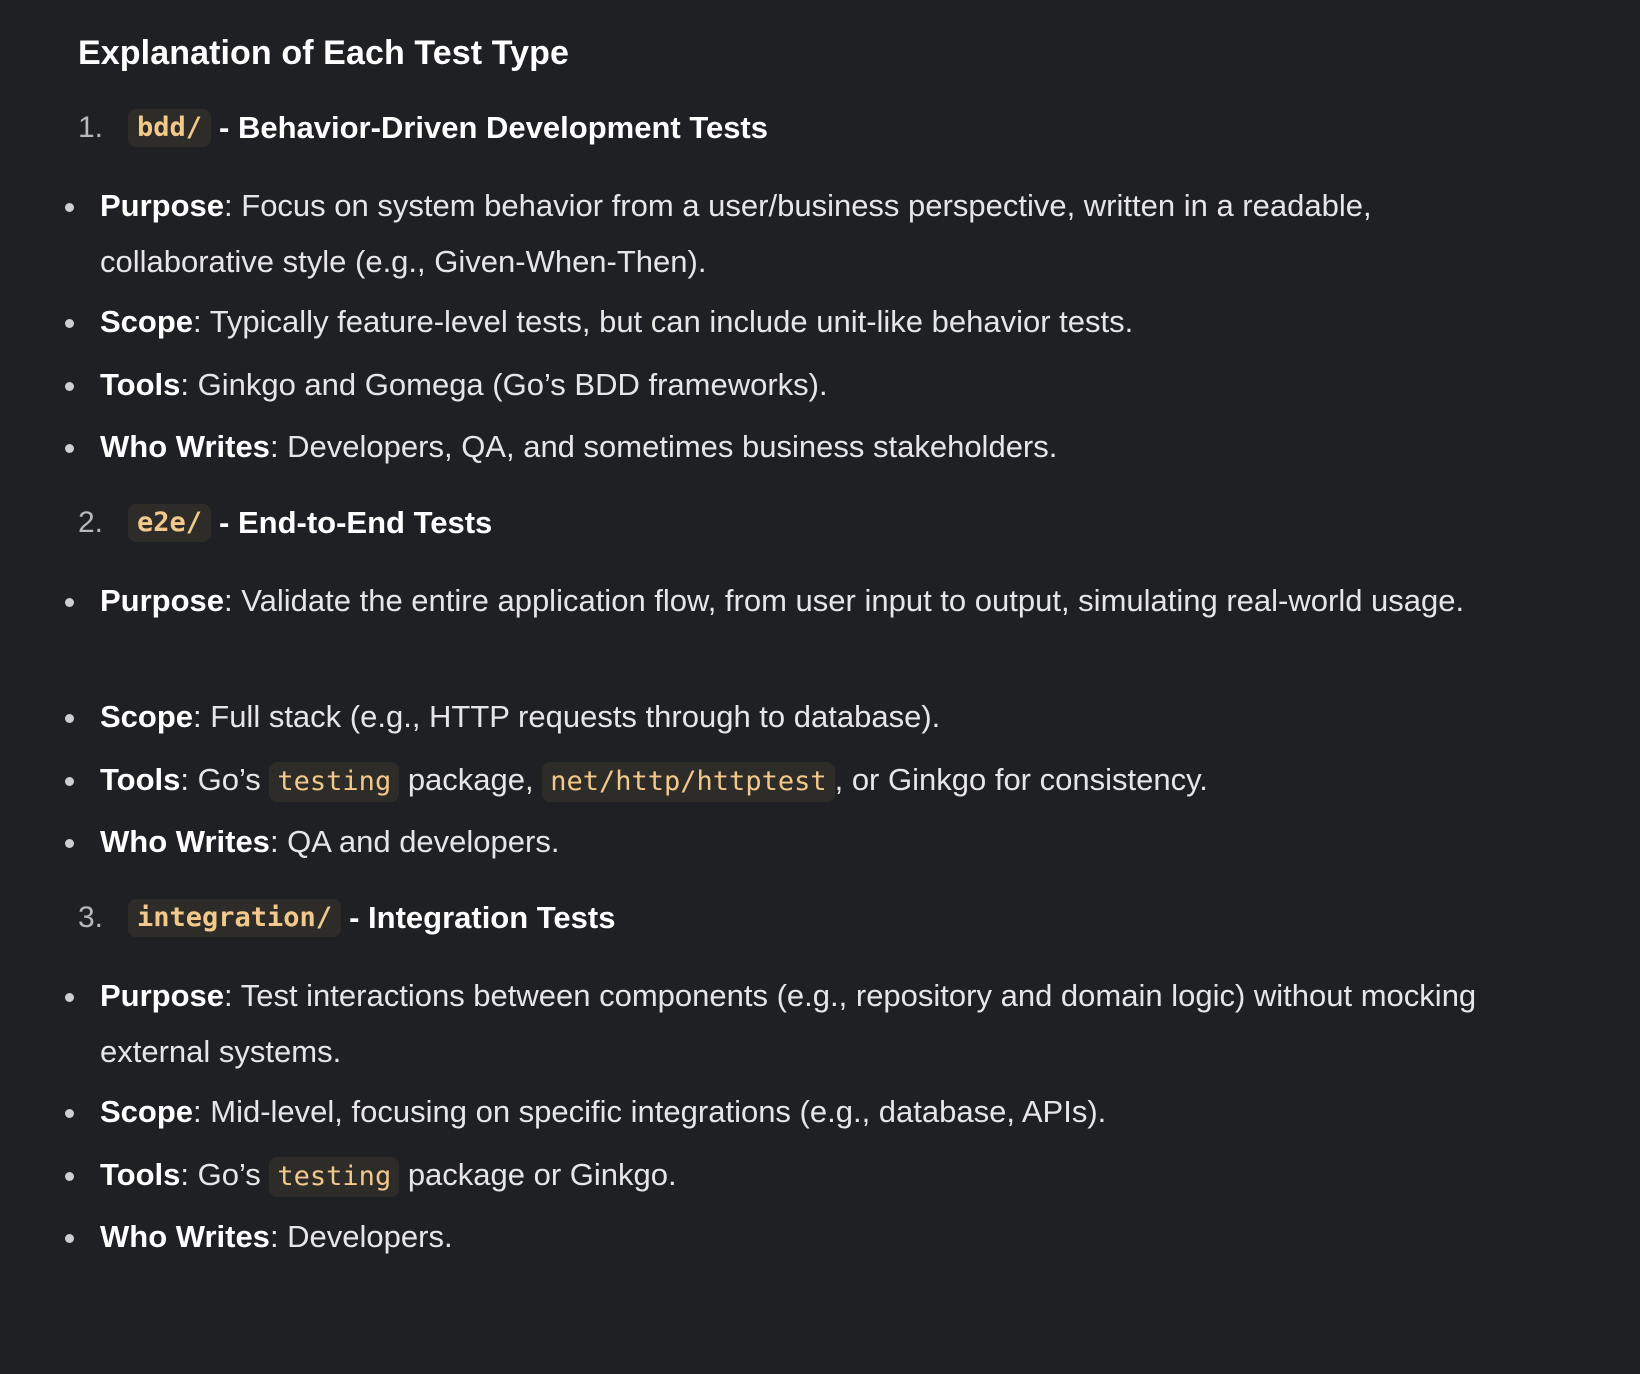 The image size is (1640, 1374). What do you see at coordinates (170, 523) in the screenshot?
I see `directory-code: e2e/` at bounding box center [170, 523].